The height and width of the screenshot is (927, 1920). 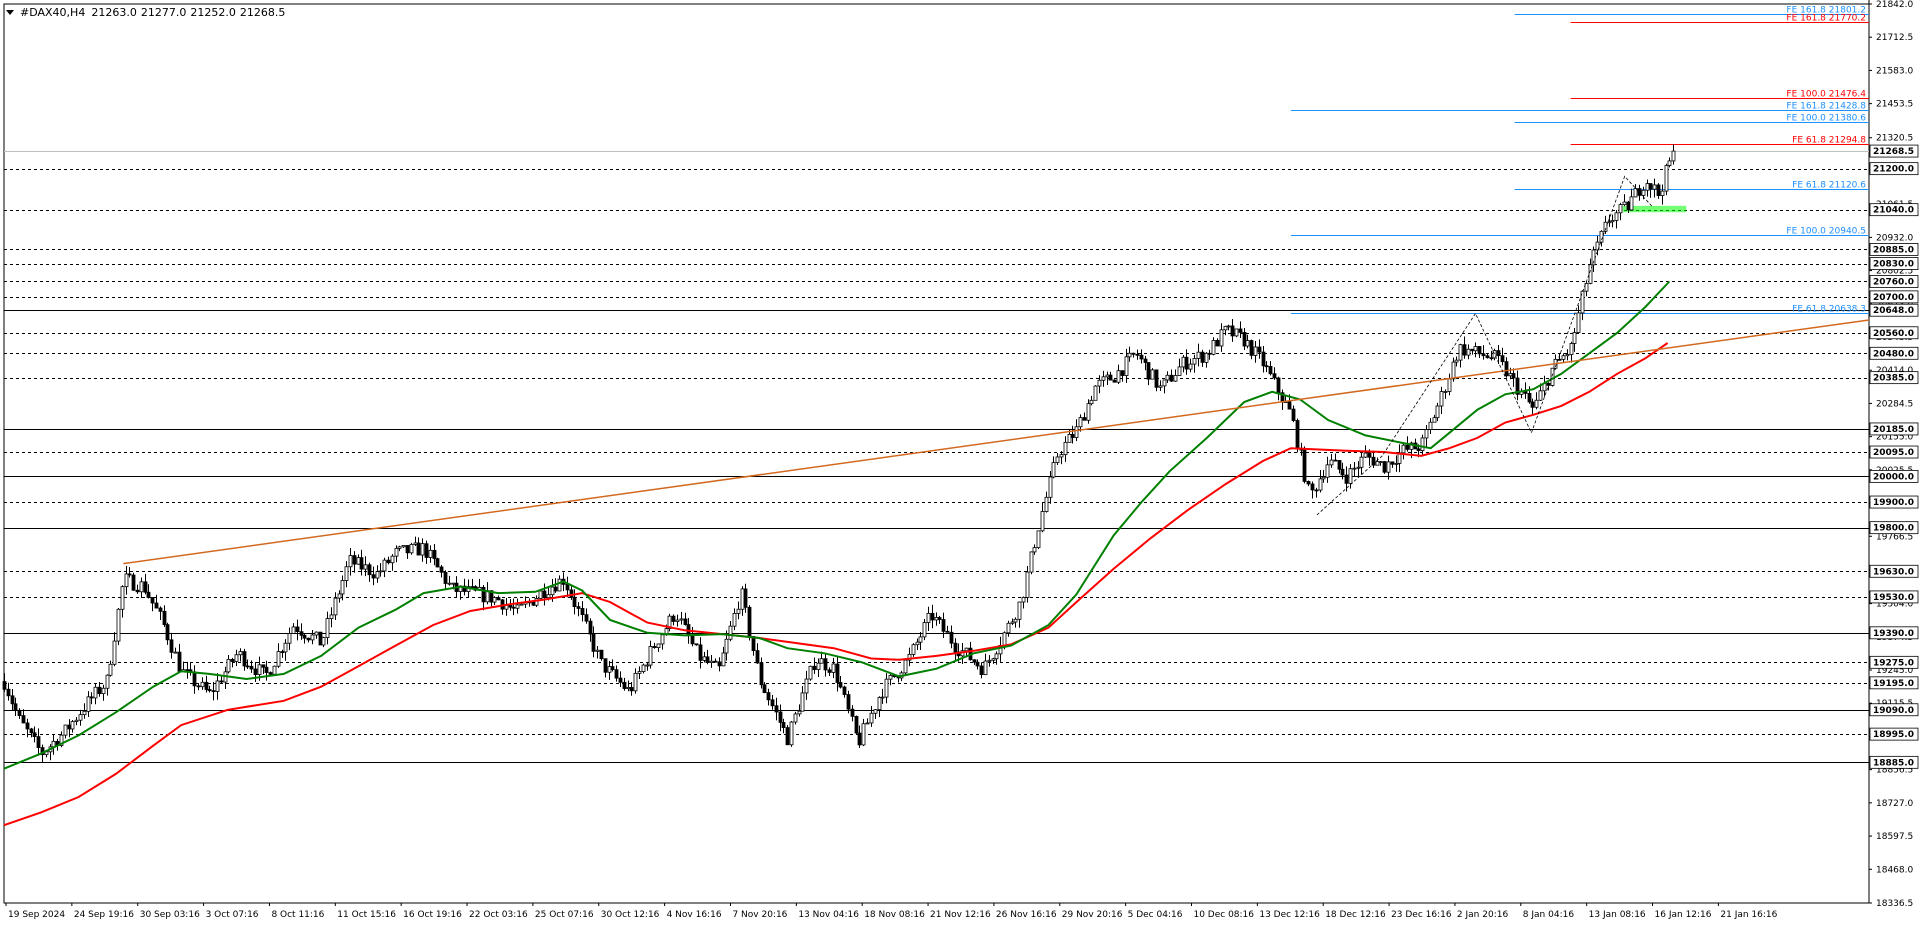 What do you see at coordinates (297, 915) in the screenshot?
I see `x-tick-label: 8 Oct 11:16` at bounding box center [297, 915].